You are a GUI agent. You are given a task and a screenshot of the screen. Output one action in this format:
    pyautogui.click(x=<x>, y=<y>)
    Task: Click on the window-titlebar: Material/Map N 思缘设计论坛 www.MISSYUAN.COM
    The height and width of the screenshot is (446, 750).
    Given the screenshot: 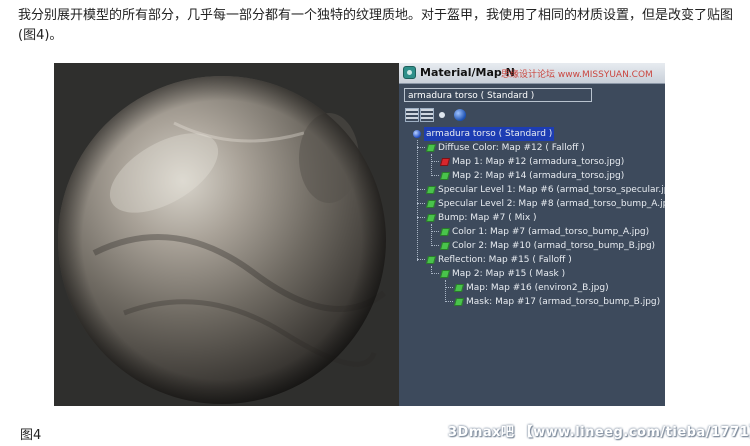 What is the action you would take?
    pyautogui.click(x=532, y=73)
    